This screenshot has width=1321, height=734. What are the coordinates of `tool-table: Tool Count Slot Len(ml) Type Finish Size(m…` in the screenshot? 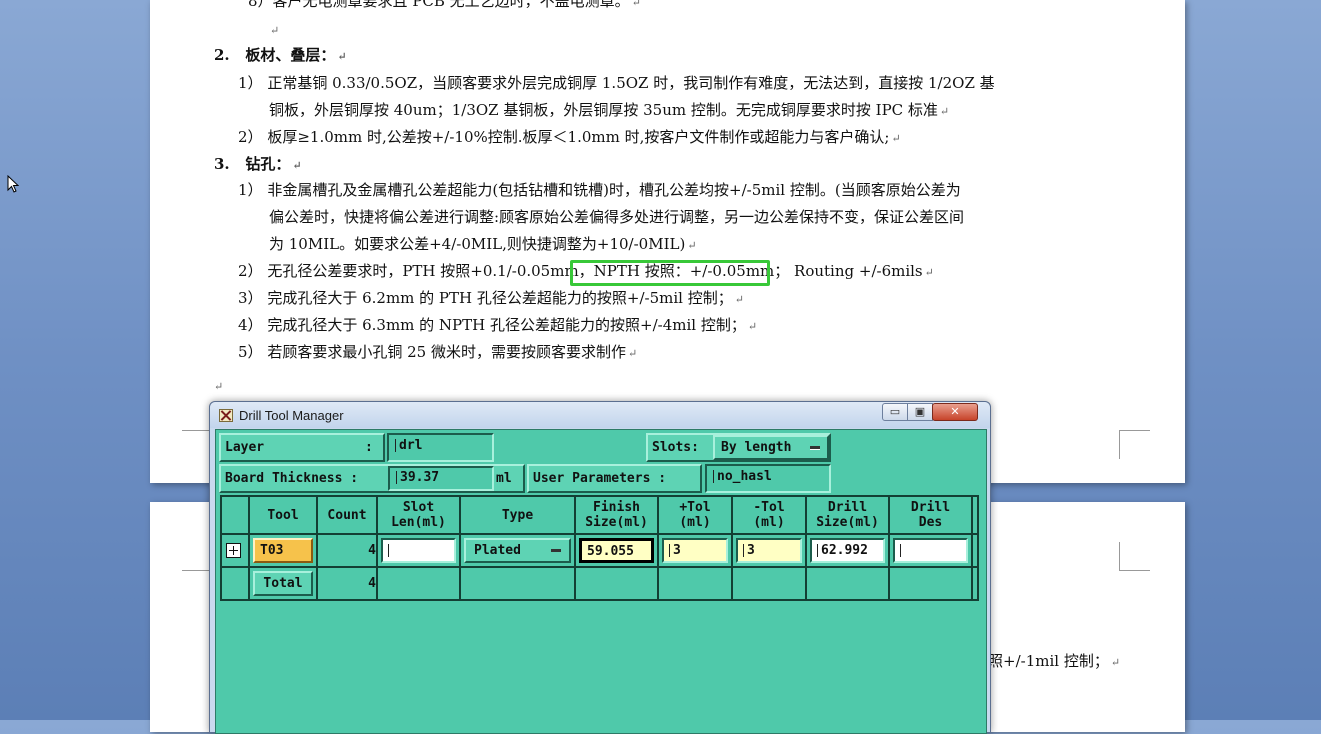 It's located at (599, 548).